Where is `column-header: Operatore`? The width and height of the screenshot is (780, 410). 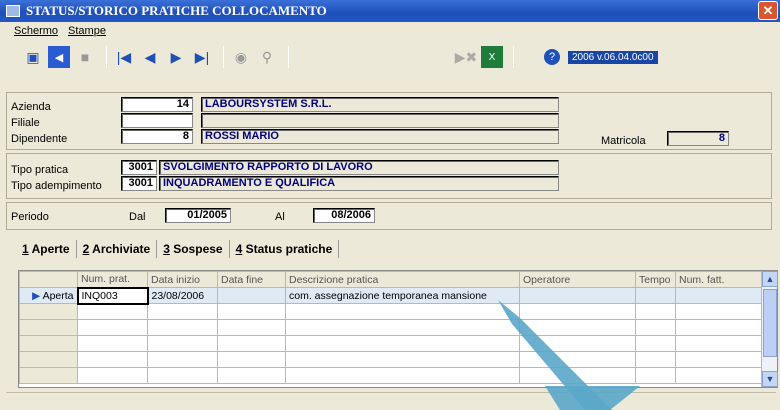 column-header: Operatore is located at coordinates (577, 279).